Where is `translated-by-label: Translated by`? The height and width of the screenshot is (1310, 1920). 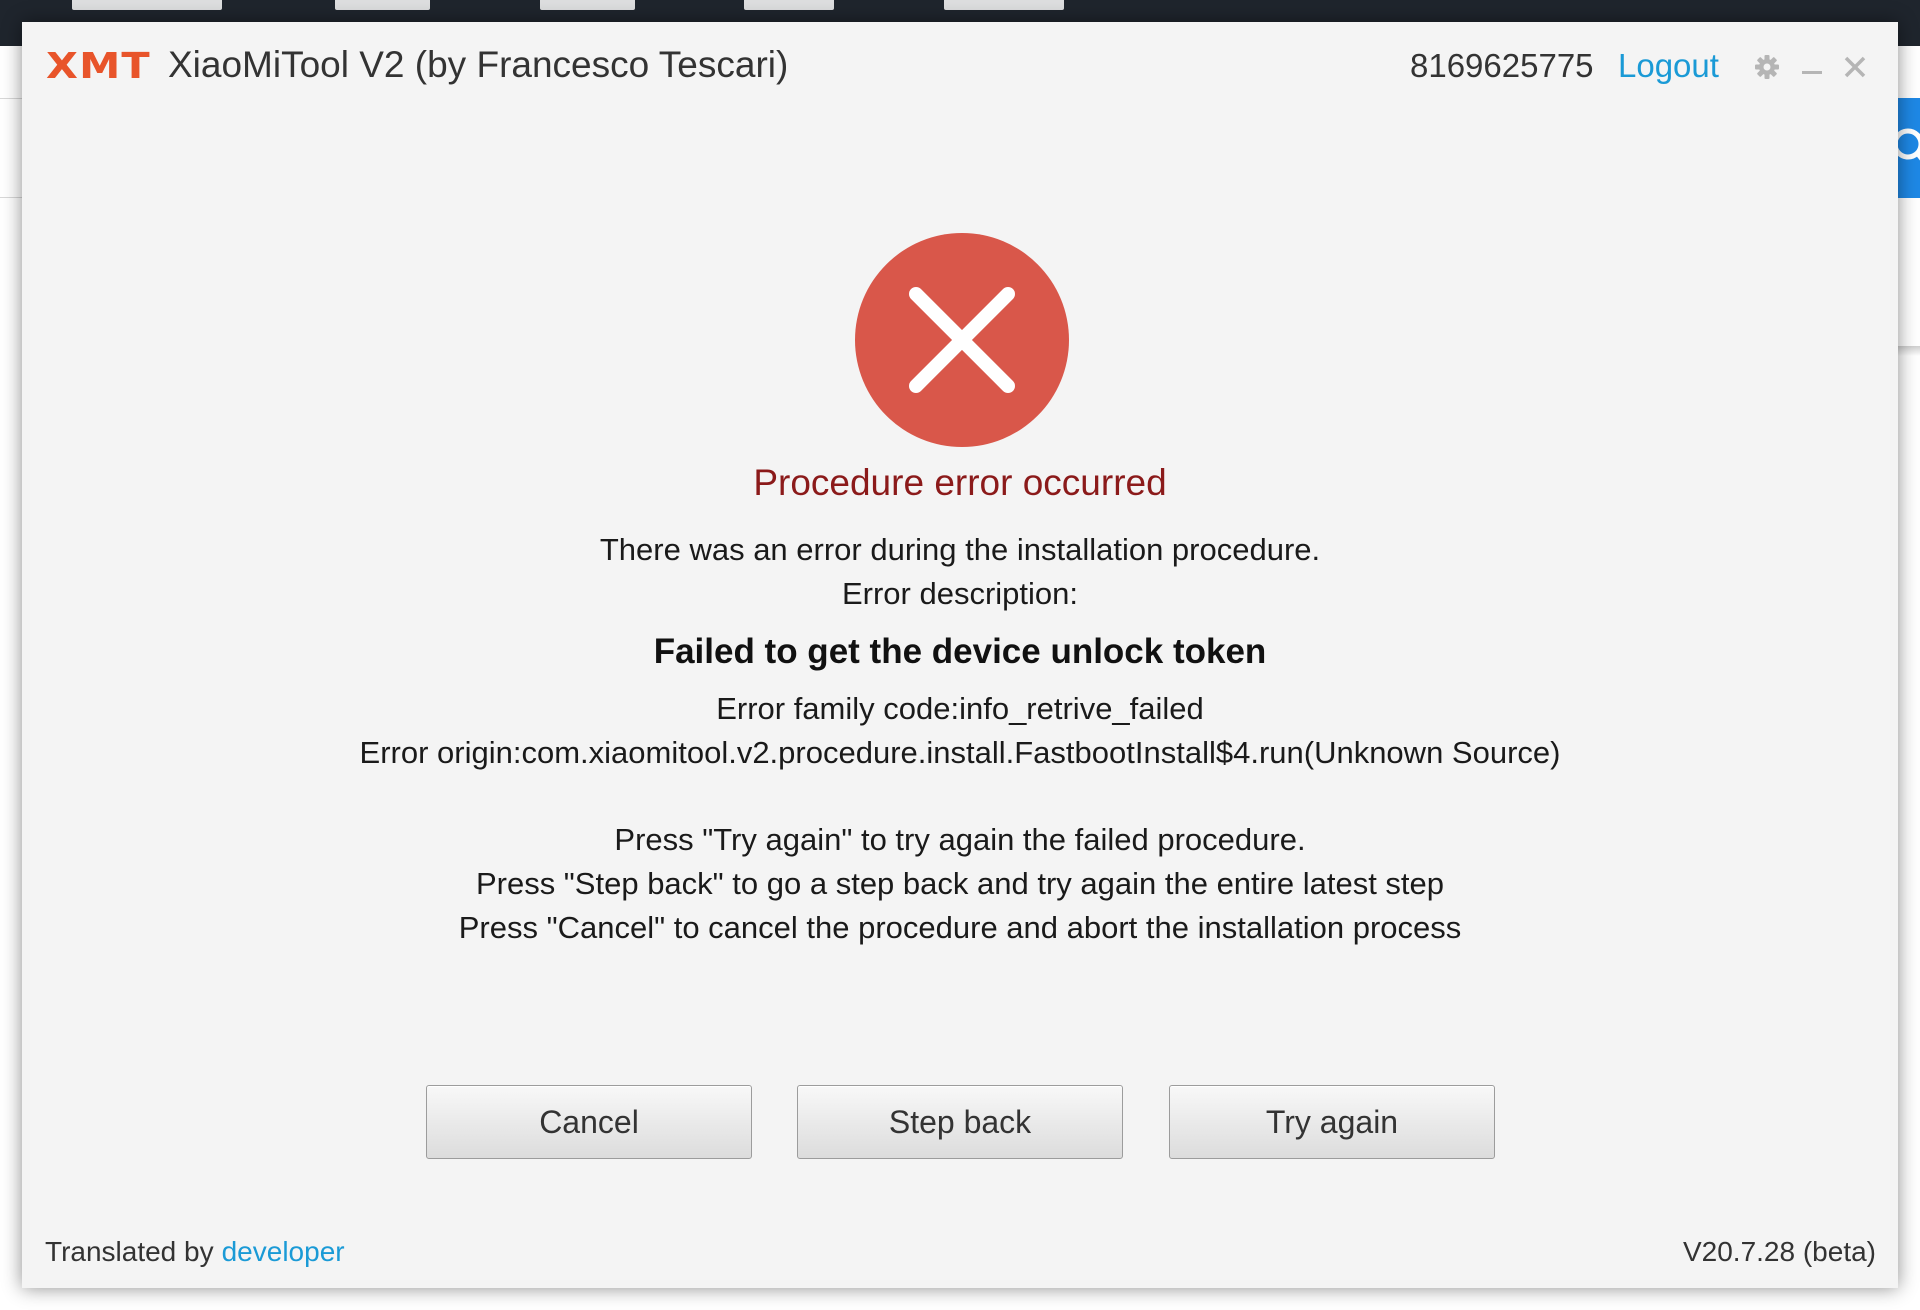
translated-by-label: Translated by is located at coordinates (129, 1251).